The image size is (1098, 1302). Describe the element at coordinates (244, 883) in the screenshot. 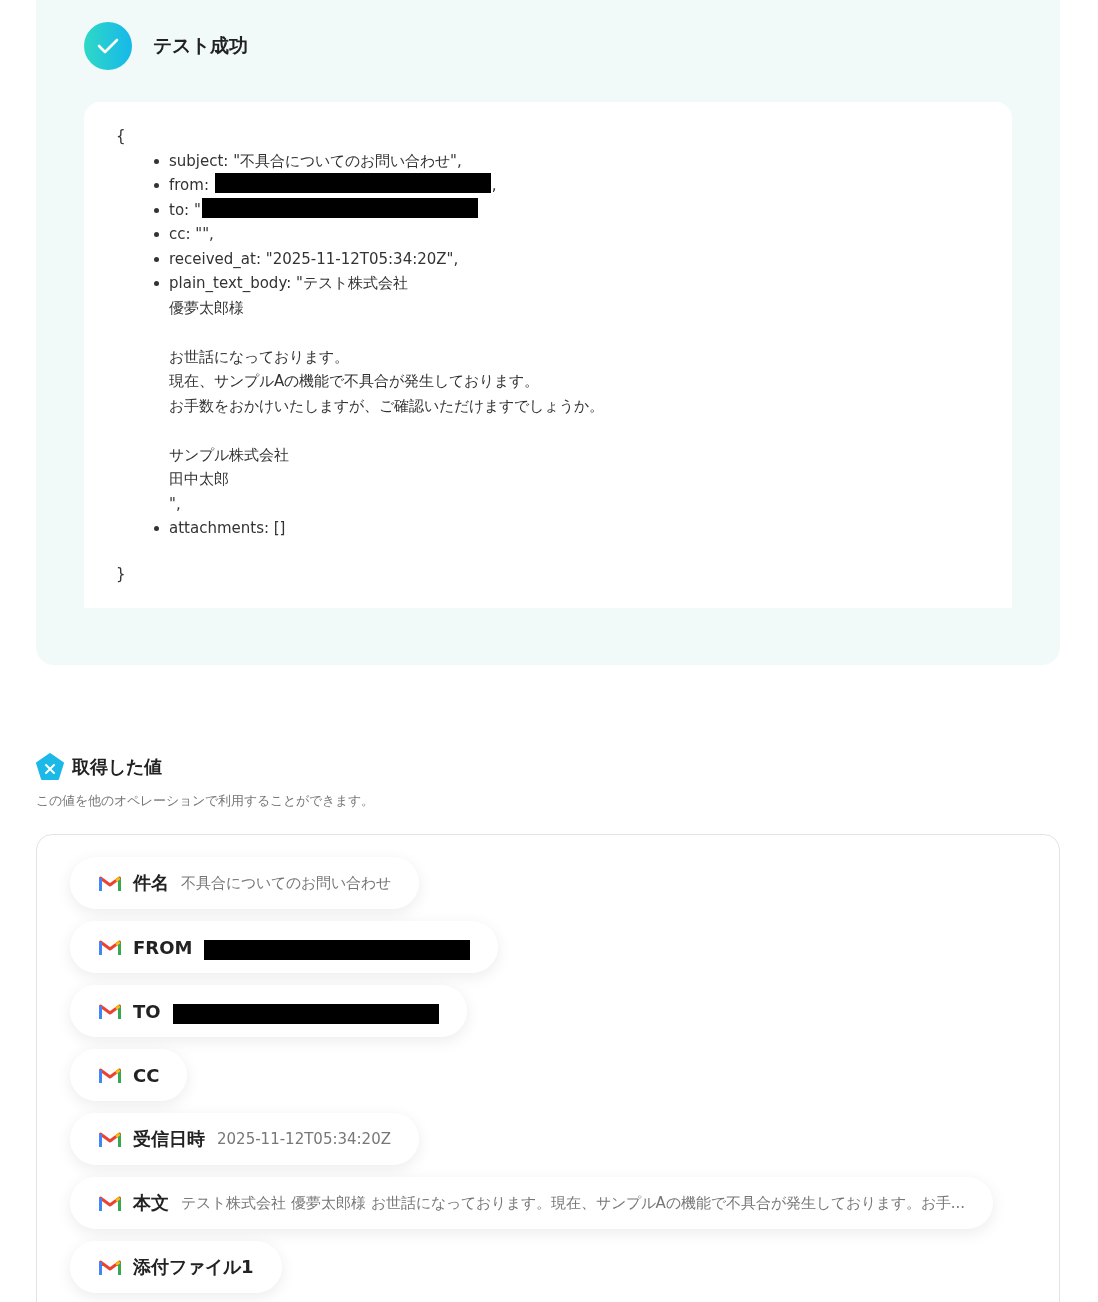

I see `value-chip: 件名 不具合についてのお問い合わせ` at that location.